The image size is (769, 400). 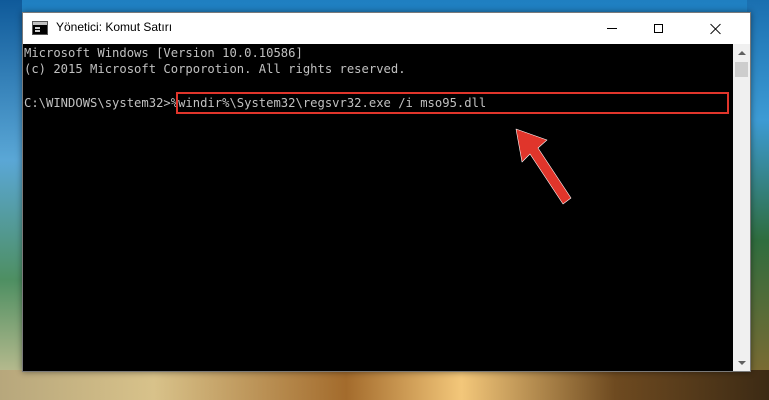 I want to click on console-prompt: C:\WINDOWS\system32>, so click(x=97, y=103).